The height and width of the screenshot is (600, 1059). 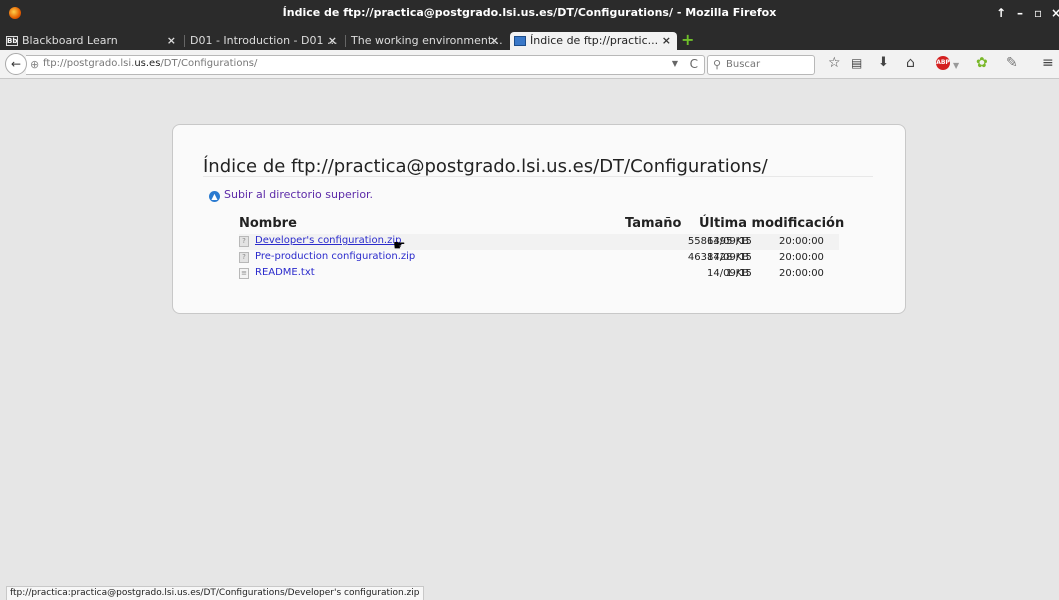 What do you see at coordinates (768, 64) in the screenshot?
I see `search-input` at bounding box center [768, 64].